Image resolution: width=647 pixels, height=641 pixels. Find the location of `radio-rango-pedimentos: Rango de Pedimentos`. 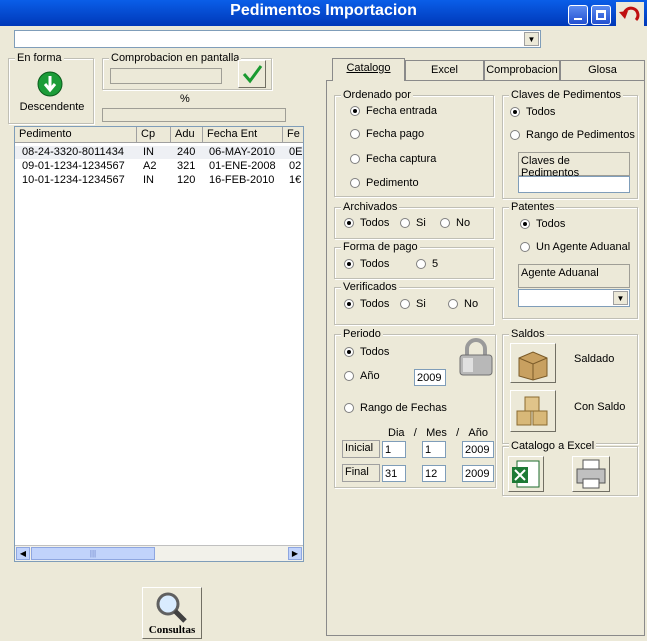

radio-rango-pedimentos: Rango de Pedimentos is located at coordinates (572, 135).